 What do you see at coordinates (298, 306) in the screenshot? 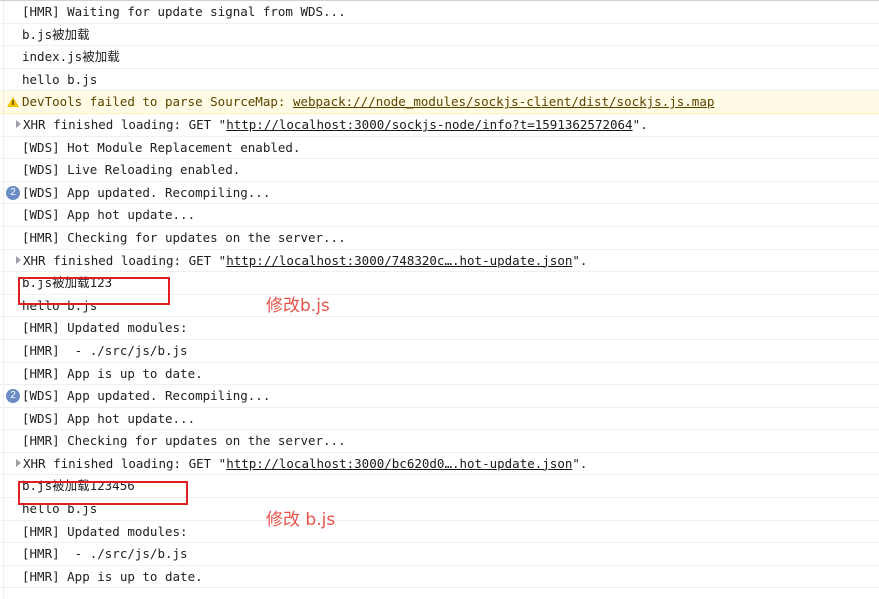
I see `annotation-note-first-change: 修改b.js` at bounding box center [298, 306].